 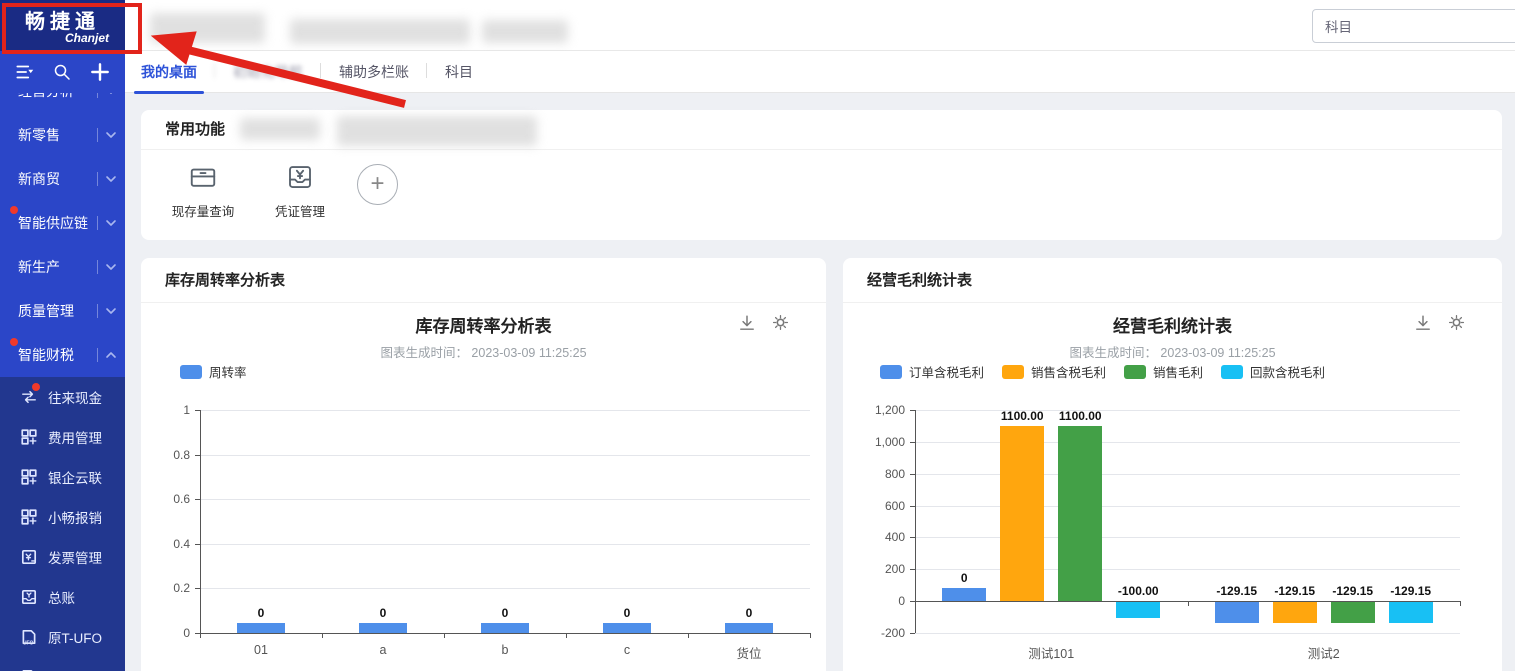 I want to click on tab-3: 科目, so click(x=449, y=72).